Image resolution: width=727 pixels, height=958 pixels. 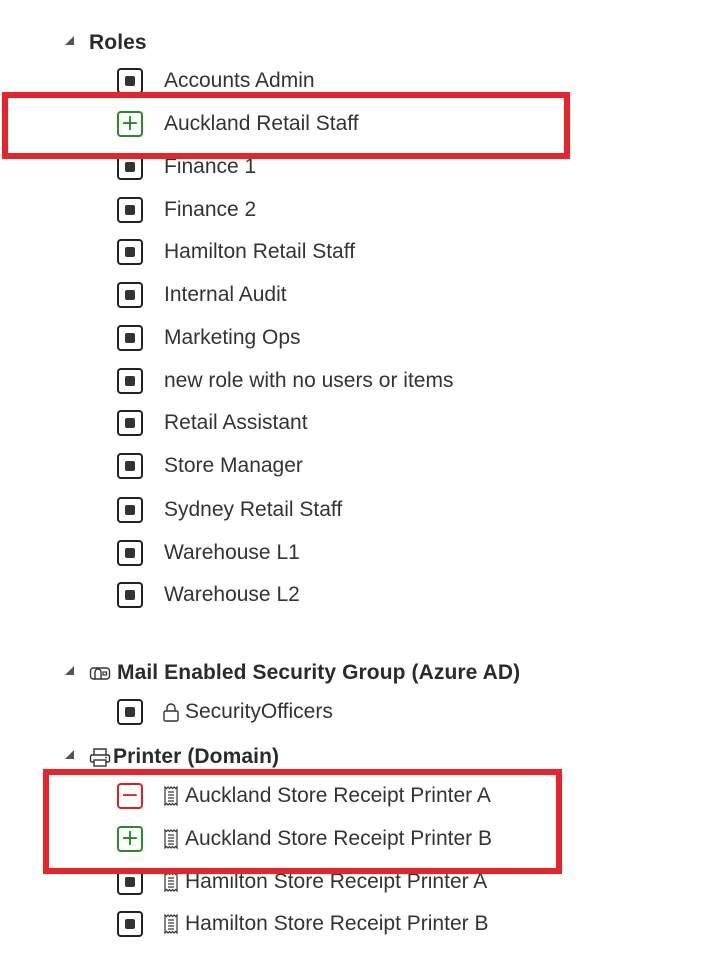 I want to click on tree-item: Sydney Retail Staff, so click(x=229, y=510).